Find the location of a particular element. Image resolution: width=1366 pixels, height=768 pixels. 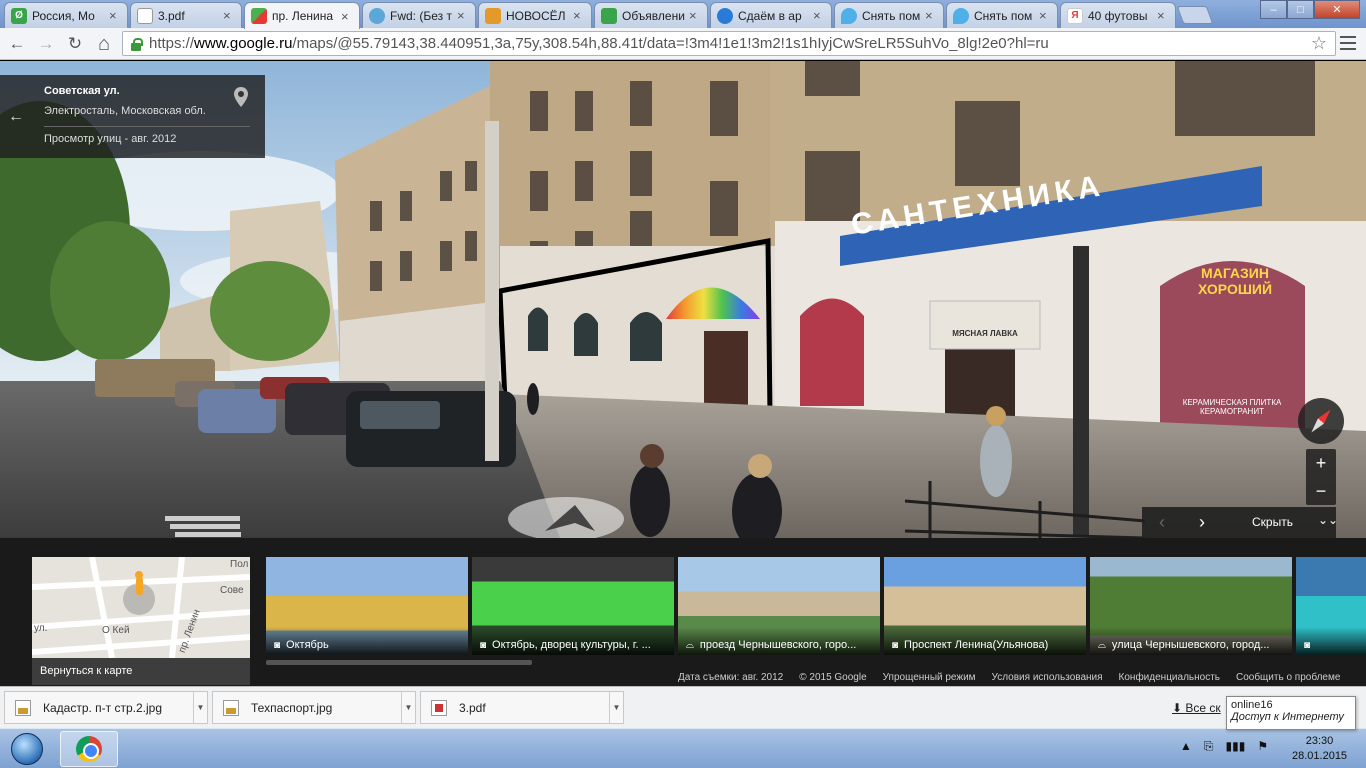

download-item: Техпаспорт.jpg ▼ is located at coordinates (314, 707).